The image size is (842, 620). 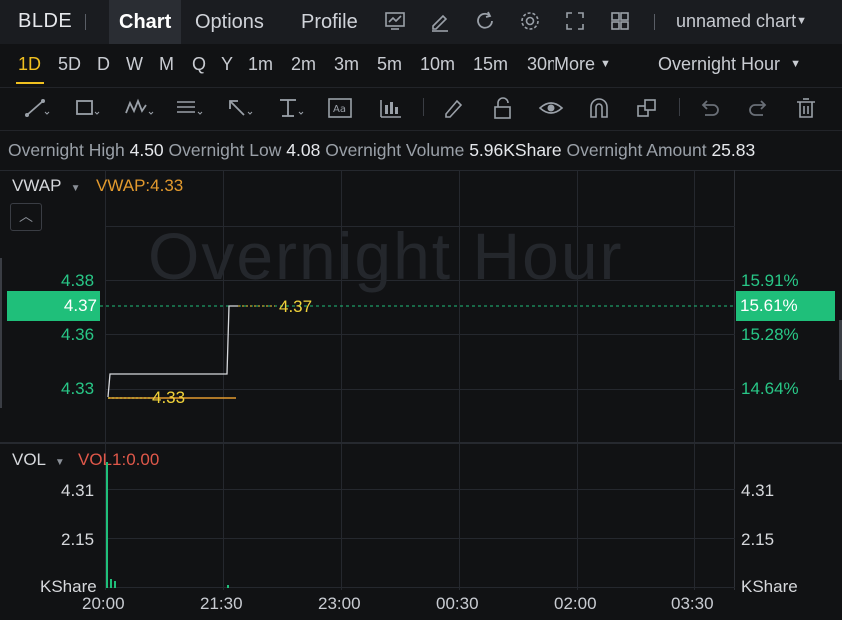 What do you see at coordinates (339, 603) in the screenshot?
I see `time-tick: 23:00` at bounding box center [339, 603].